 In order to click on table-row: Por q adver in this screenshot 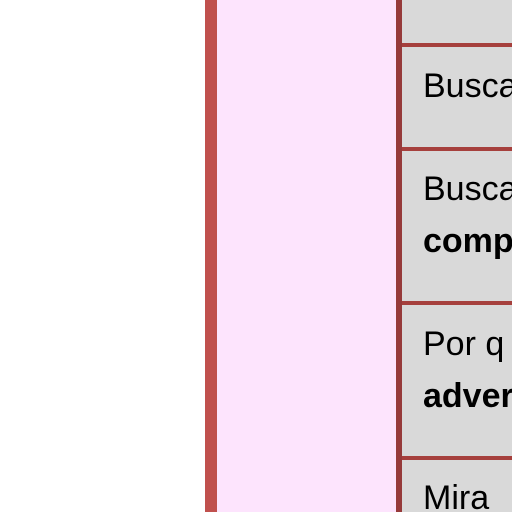, I will do `click(467, 370)`.